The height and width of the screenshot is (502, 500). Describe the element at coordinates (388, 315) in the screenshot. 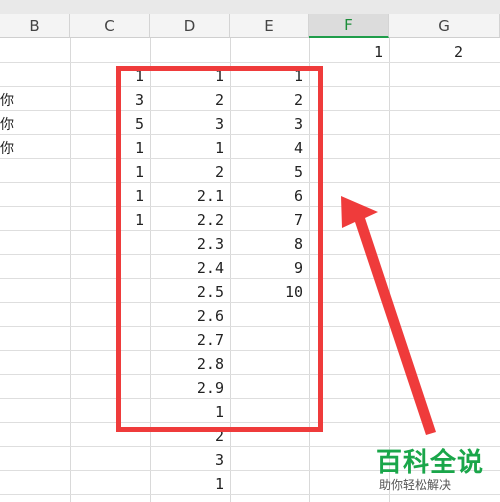

I see `arrow-icon` at that location.